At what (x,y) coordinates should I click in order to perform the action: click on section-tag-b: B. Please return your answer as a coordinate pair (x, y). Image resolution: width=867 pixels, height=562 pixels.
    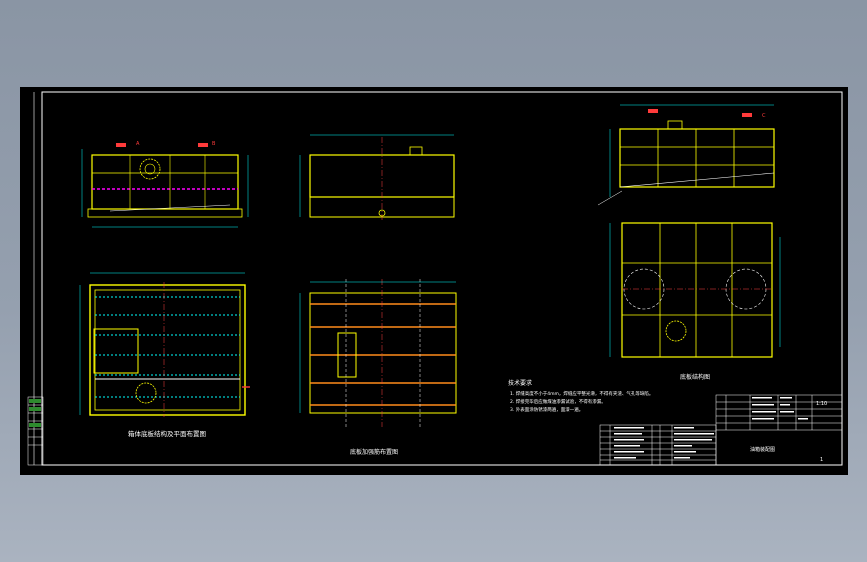
    Looking at the image, I should click on (214, 144).